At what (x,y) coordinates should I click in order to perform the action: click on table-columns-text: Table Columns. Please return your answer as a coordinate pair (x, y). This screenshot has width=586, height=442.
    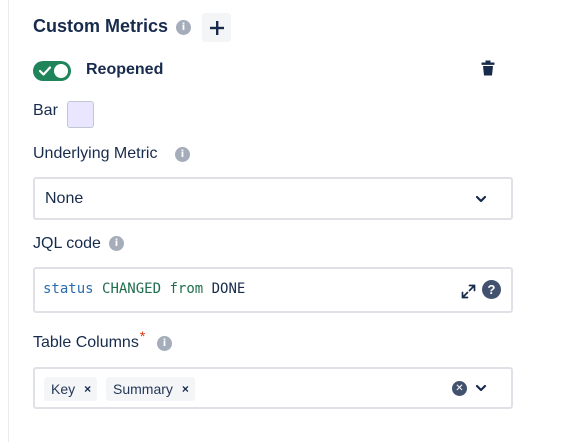
    Looking at the image, I should click on (86, 342).